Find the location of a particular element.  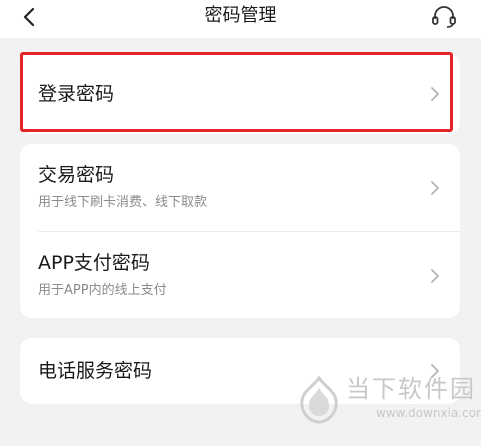

app-payment-password-subtitle: 用于APP内的线上支付 is located at coordinates (102, 290).